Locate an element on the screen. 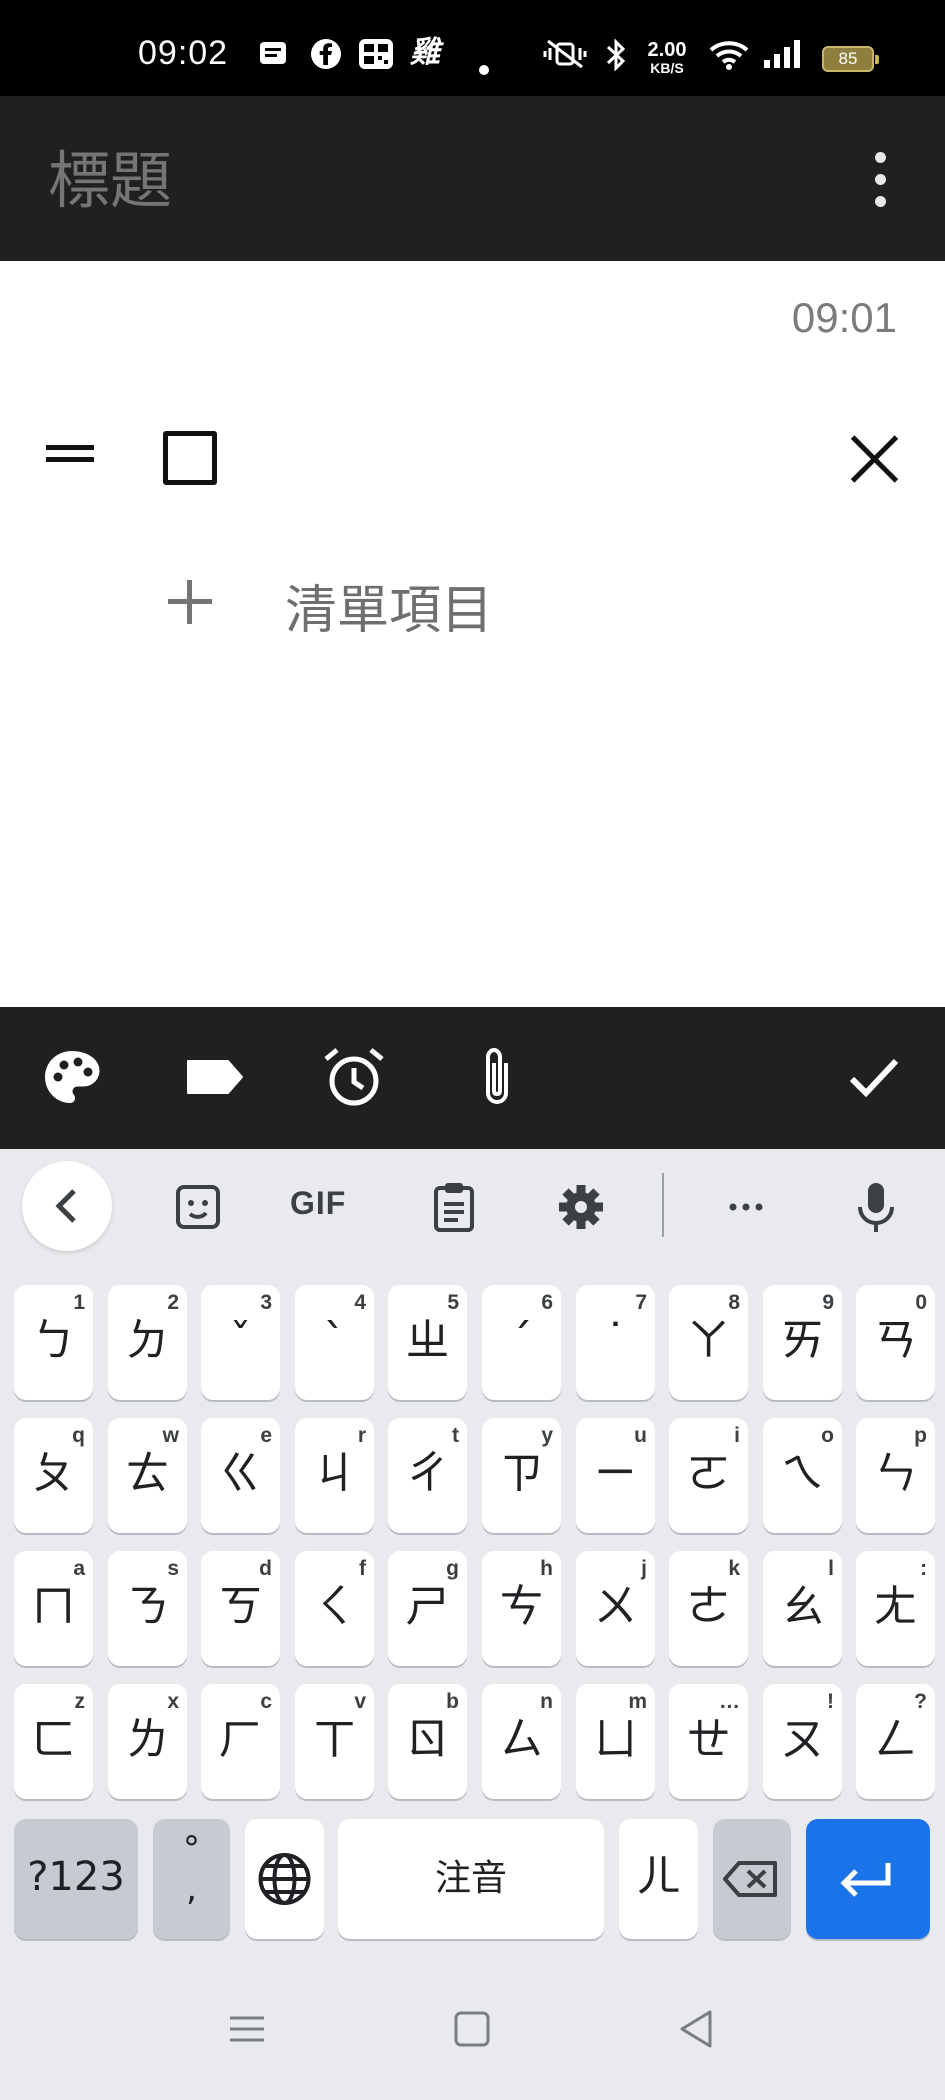 The width and height of the screenshot is (945, 2100). sticker-icon is located at coordinates (198, 1207).